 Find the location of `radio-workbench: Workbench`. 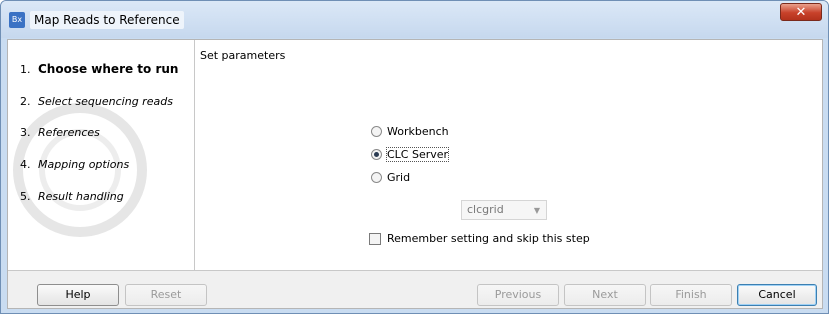

radio-workbench: Workbench is located at coordinates (410, 131).